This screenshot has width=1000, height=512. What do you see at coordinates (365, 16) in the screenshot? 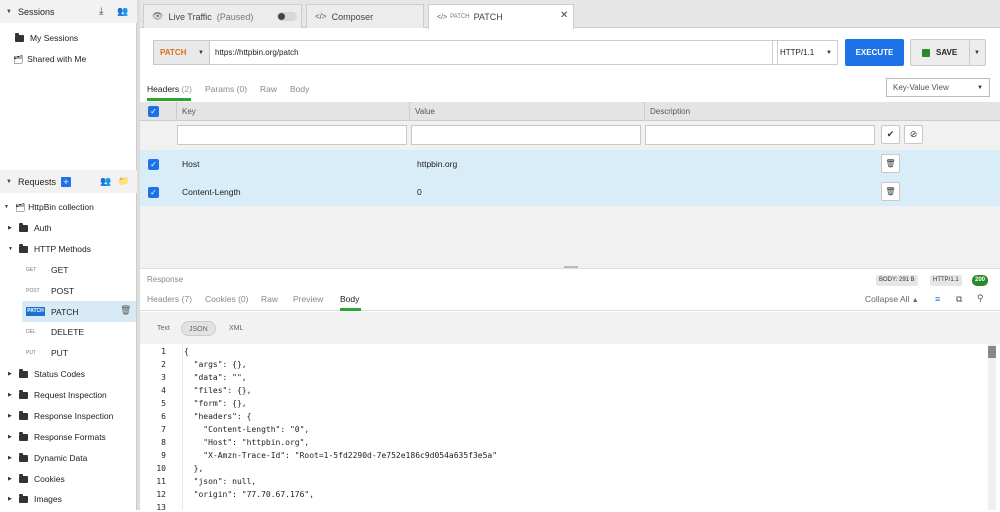
I see `tab-composer: </> Composer` at bounding box center [365, 16].